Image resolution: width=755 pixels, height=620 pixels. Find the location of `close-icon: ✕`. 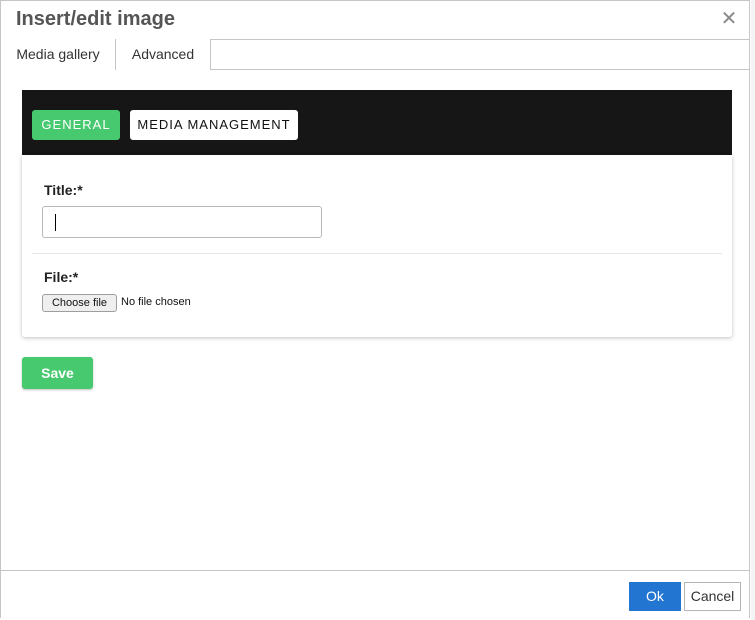

close-icon: ✕ is located at coordinates (729, 19).